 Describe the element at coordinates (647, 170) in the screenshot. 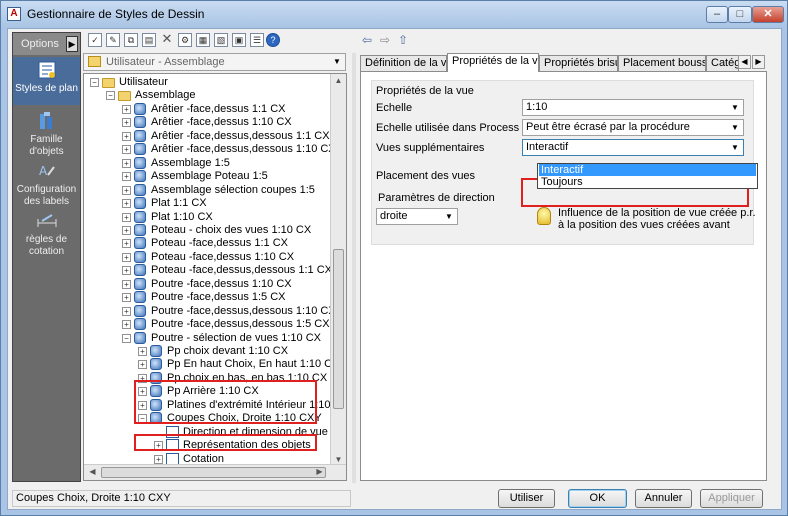

I see `dropdown-option-interactif: Interactif` at that location.